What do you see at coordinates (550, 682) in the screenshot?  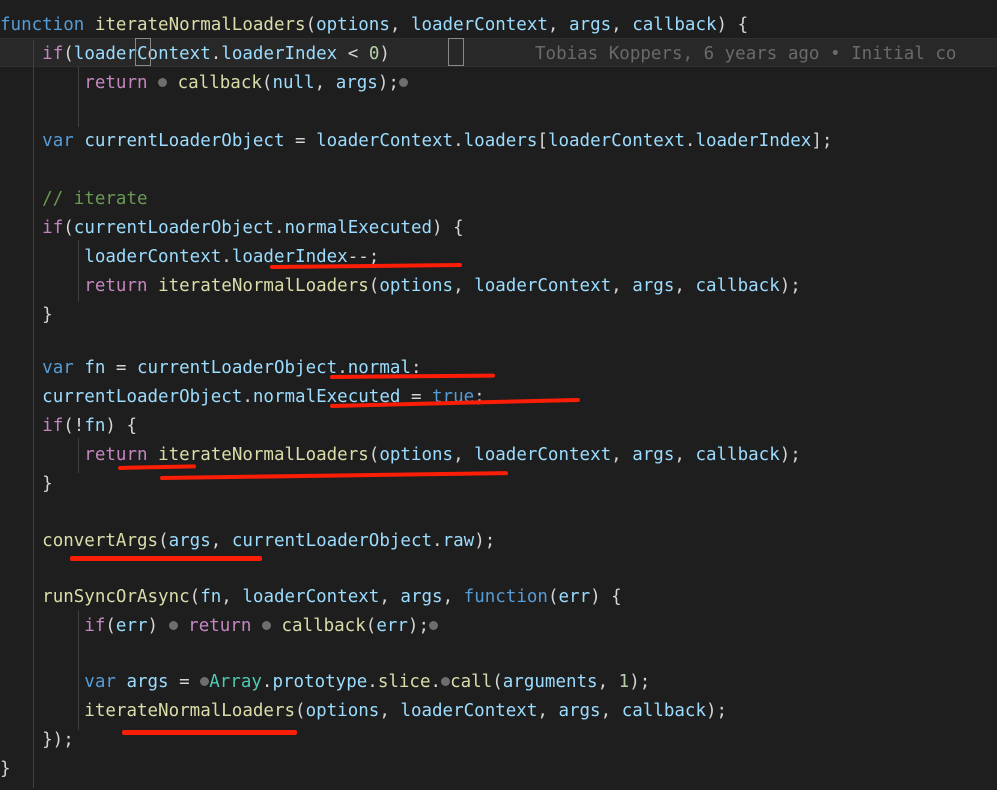 I see `code-token: arguments` at bounding box center [550, 682].